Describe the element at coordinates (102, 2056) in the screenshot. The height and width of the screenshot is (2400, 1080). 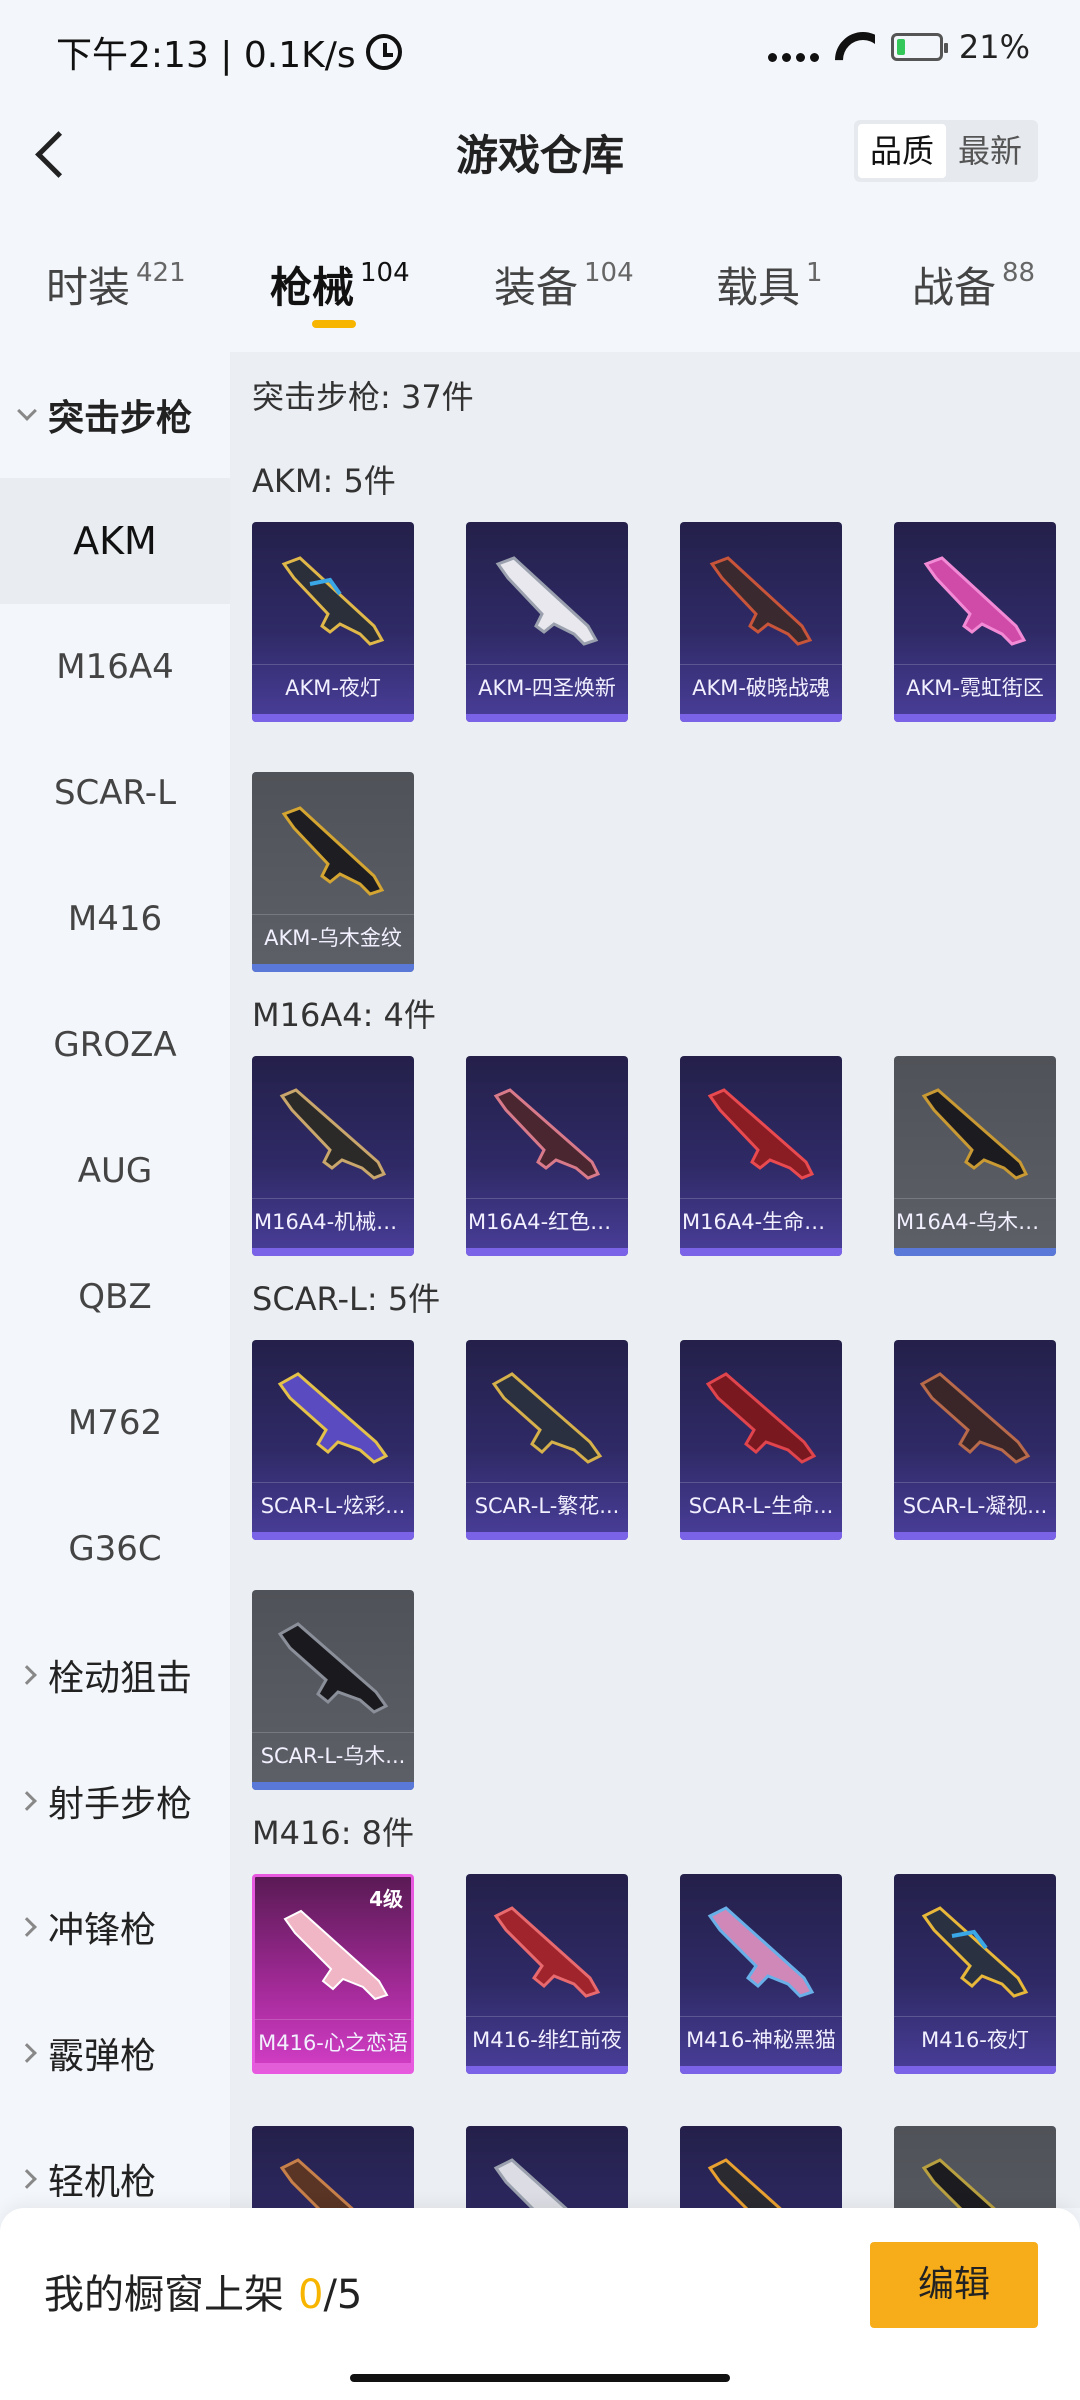
I see `sidebar-category-label: 霰弹枪` at that location.